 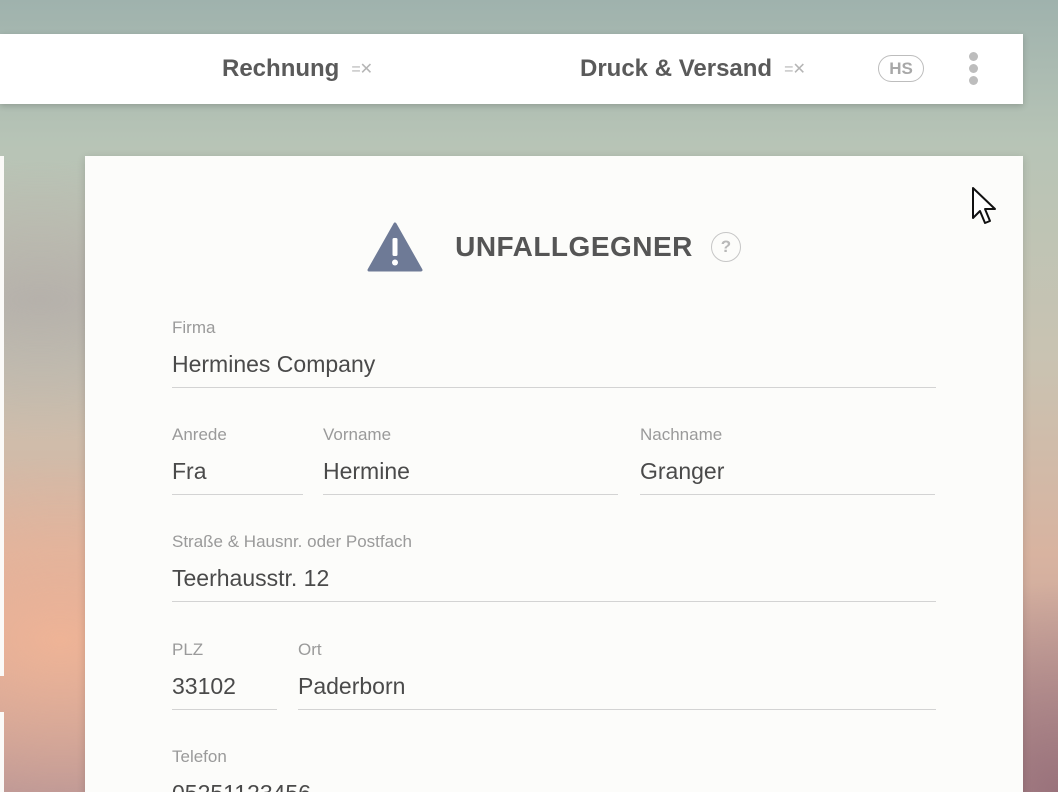 I want to click on strasse-label: Straße & Hausnr. oder Postfach, so click(x=292, y=541).